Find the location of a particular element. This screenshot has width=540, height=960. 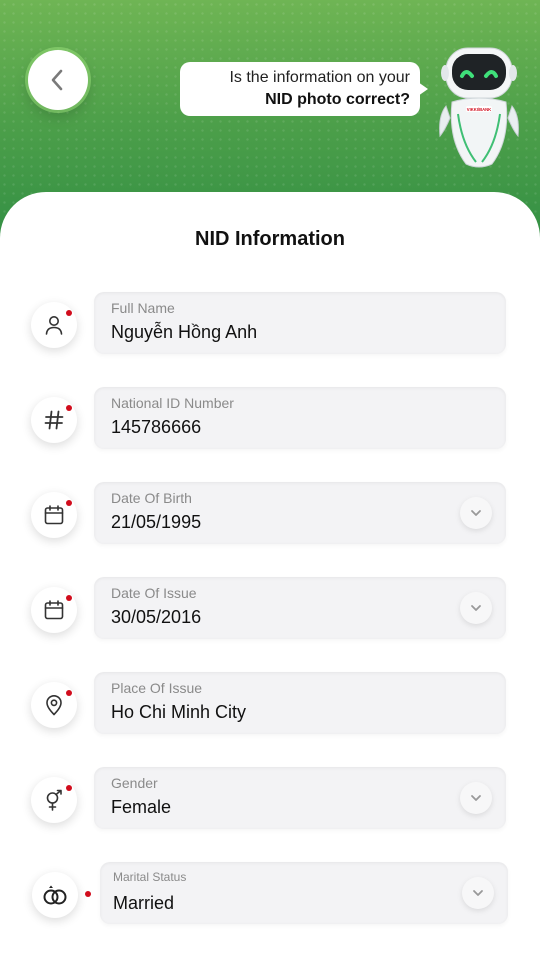

marital-status-dropdown-button is located at coordinates (478, 893).